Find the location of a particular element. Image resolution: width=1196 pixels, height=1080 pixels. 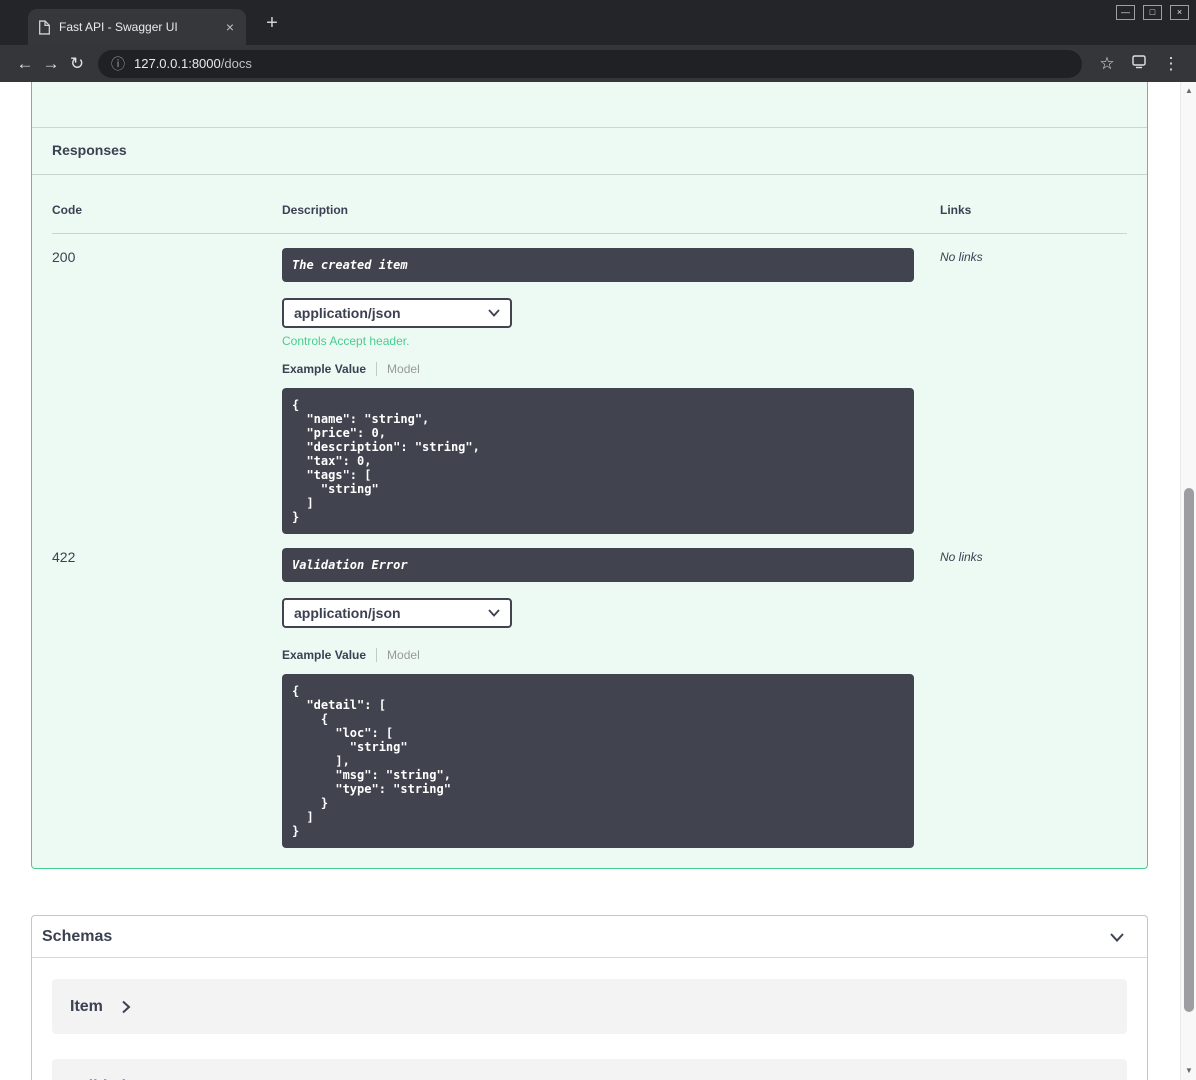

column-code: Code is located at coordinates (67, 210).